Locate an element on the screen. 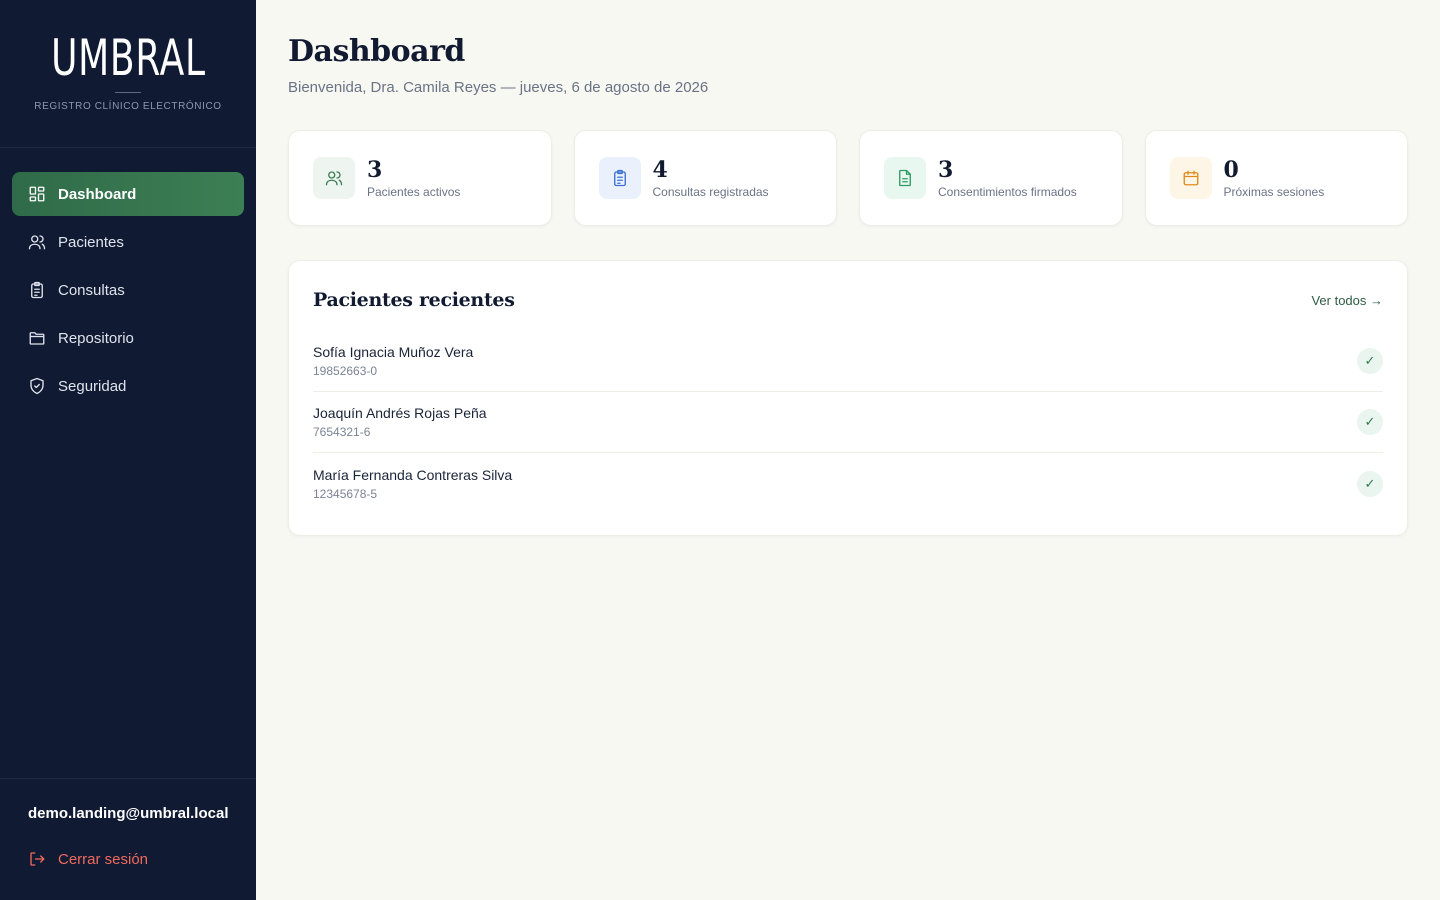  stat-label: Próximas sesiones is located at coordinates (1274, 192).